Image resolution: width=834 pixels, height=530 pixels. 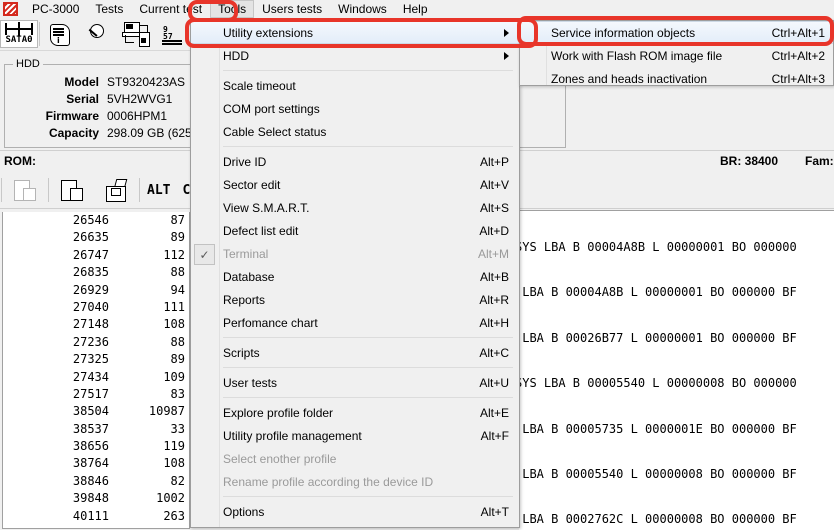 What do you see at coordinates (355, 161) in the screenshot?
I see `menu-item-drive-id: Drive ID Alt+P` at bounding box center [355, 161].